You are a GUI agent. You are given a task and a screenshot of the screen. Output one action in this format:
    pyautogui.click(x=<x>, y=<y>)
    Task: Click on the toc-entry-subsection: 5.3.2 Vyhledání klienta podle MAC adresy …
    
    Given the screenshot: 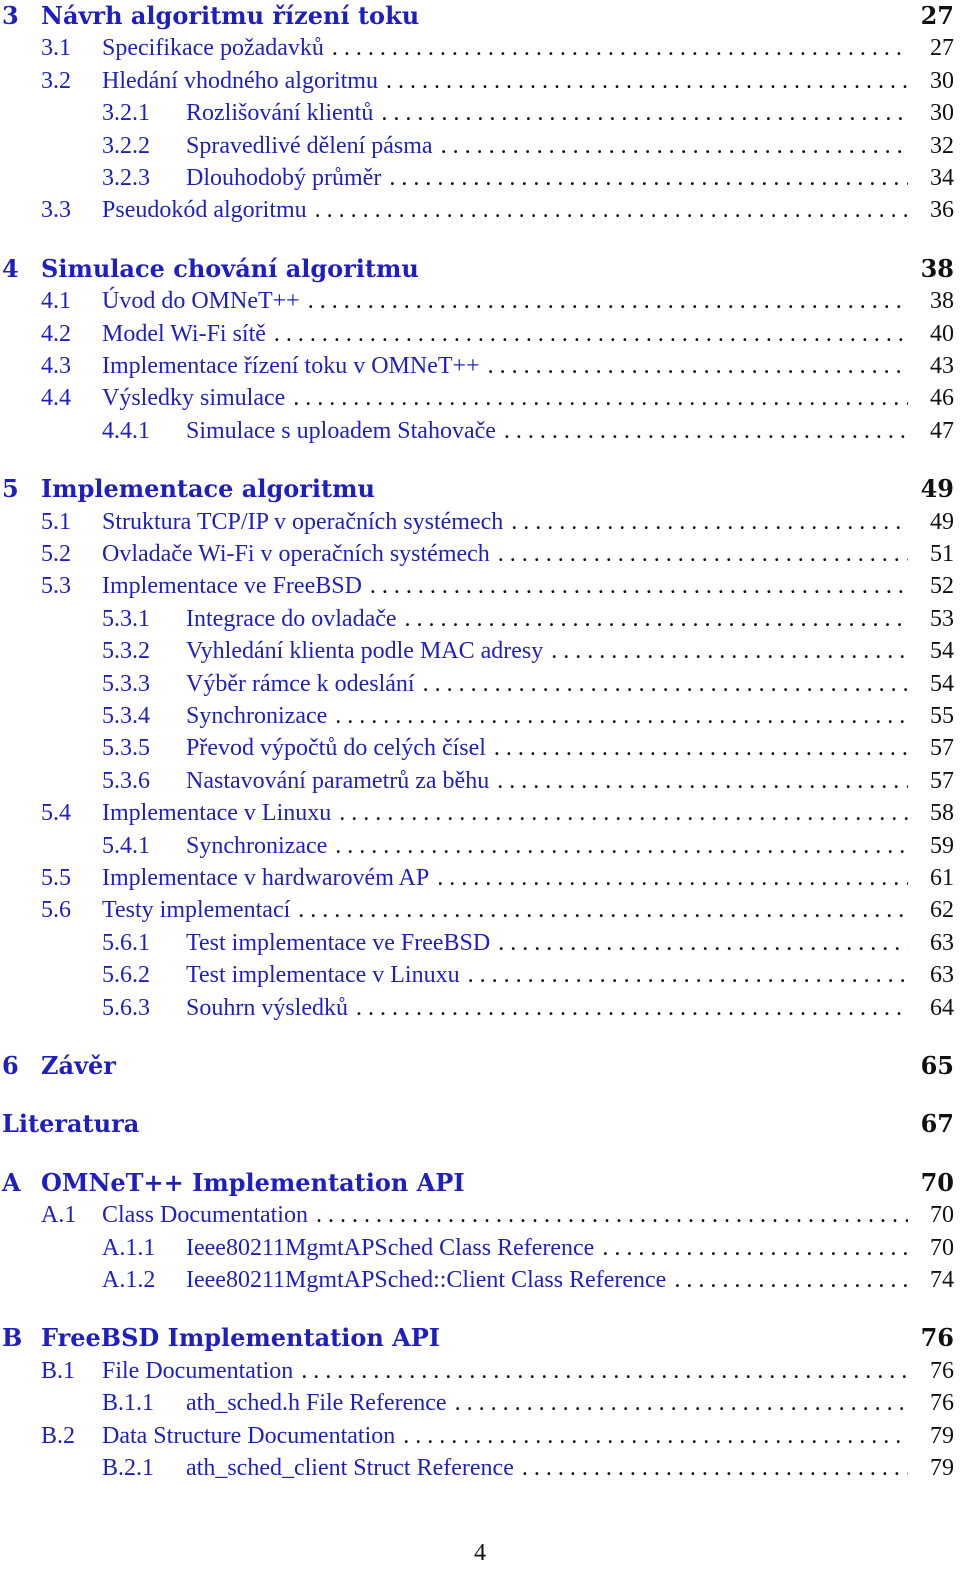 What is the action you would take?
    pyautogui.click(x=478, y=651)
    